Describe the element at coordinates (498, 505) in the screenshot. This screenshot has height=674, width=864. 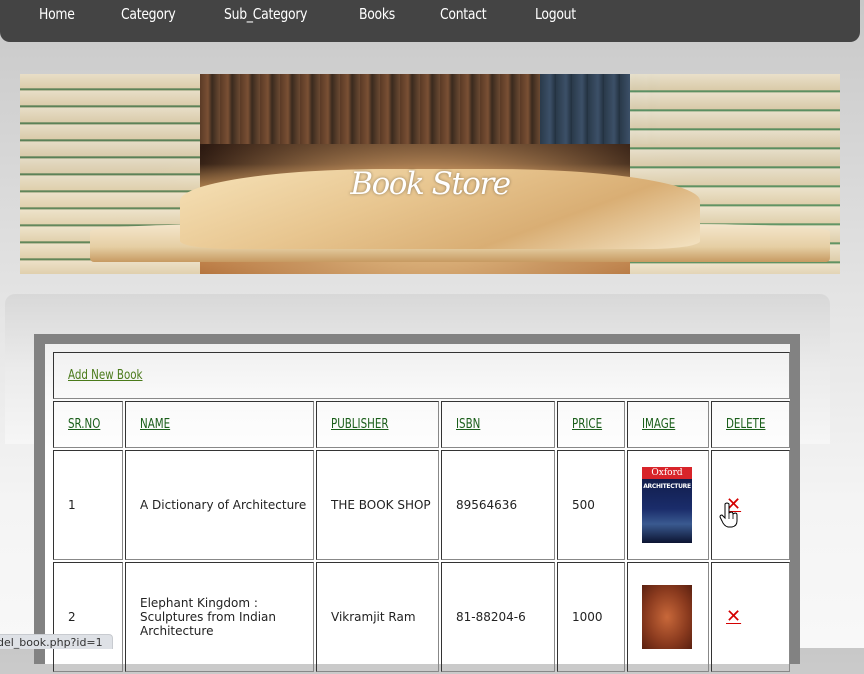
I see `cell-isbn: 89564636` at that location.